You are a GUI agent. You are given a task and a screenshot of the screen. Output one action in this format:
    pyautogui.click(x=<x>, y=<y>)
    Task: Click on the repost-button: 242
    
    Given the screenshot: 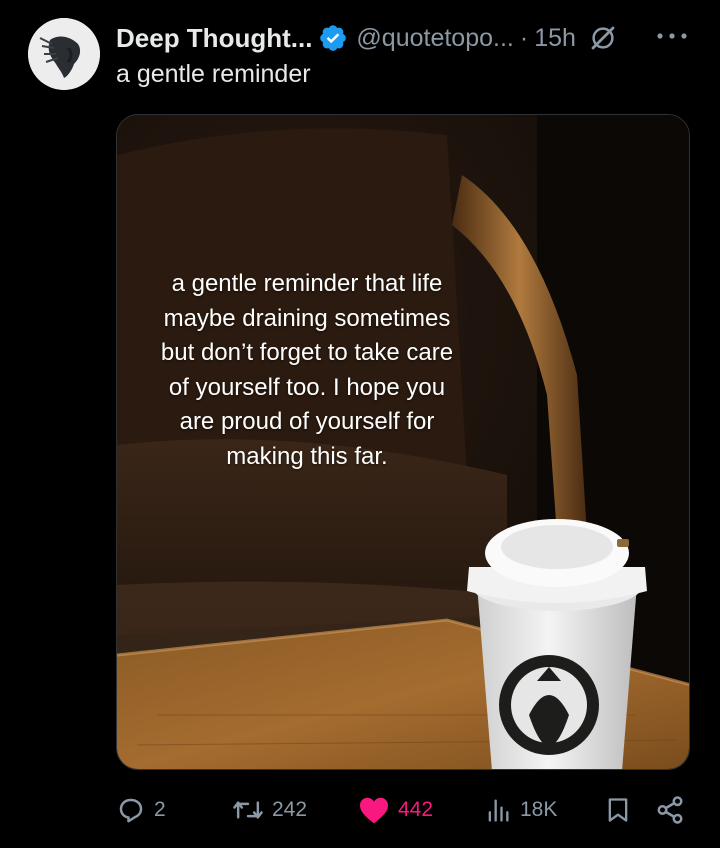 What is the action you would take?
    pyautogui.click(x=269, y=810)
    